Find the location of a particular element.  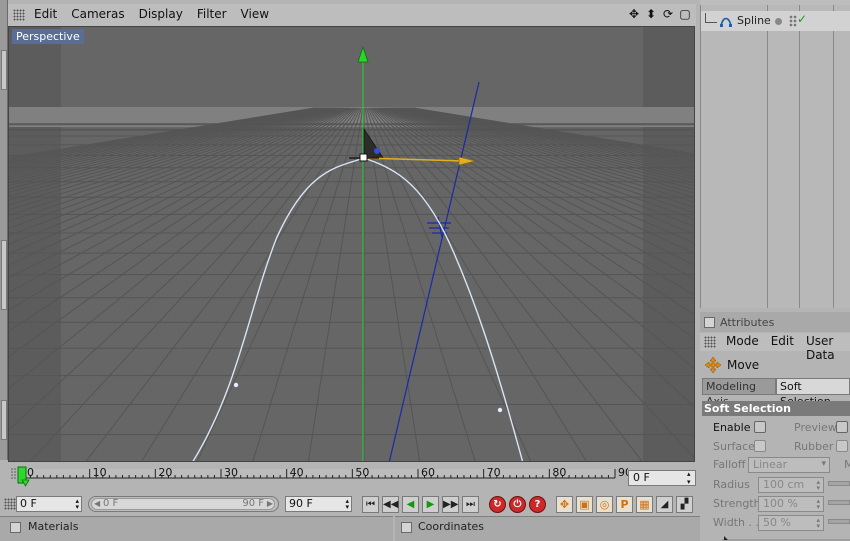

prev-key-button: ◀◀ is located at coordinates (390, 504).